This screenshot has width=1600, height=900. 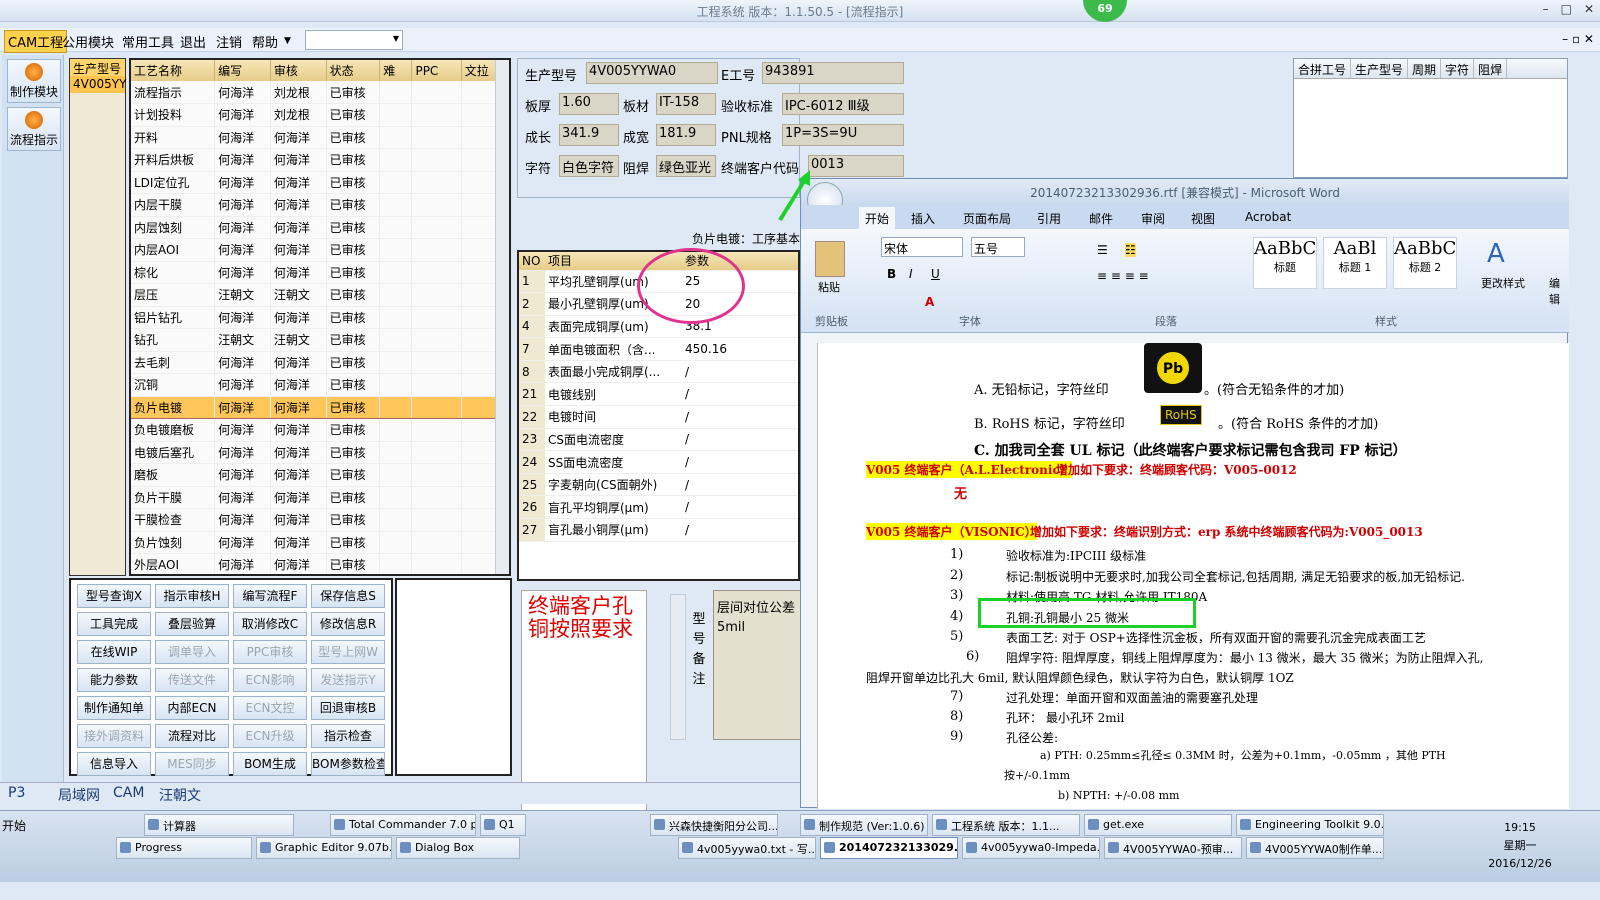 What do you see at coordinates (180, 795) in the screenshot?
I see `tab-user: 汪朝文` at bounding box center [180, 795].